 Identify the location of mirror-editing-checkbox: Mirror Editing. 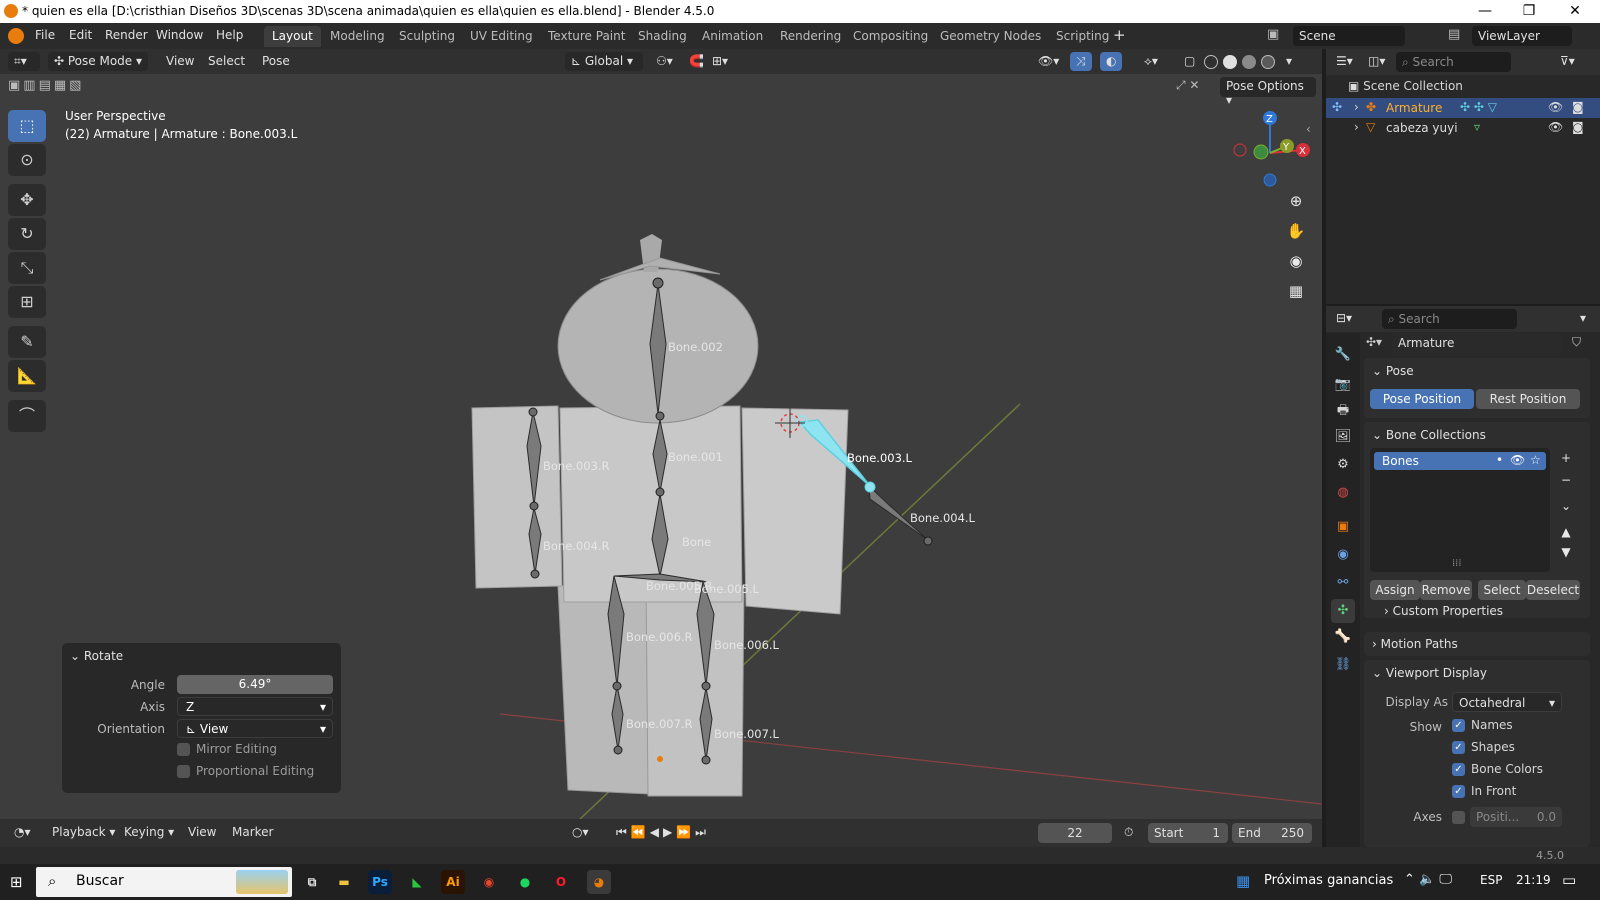
(227, 749).